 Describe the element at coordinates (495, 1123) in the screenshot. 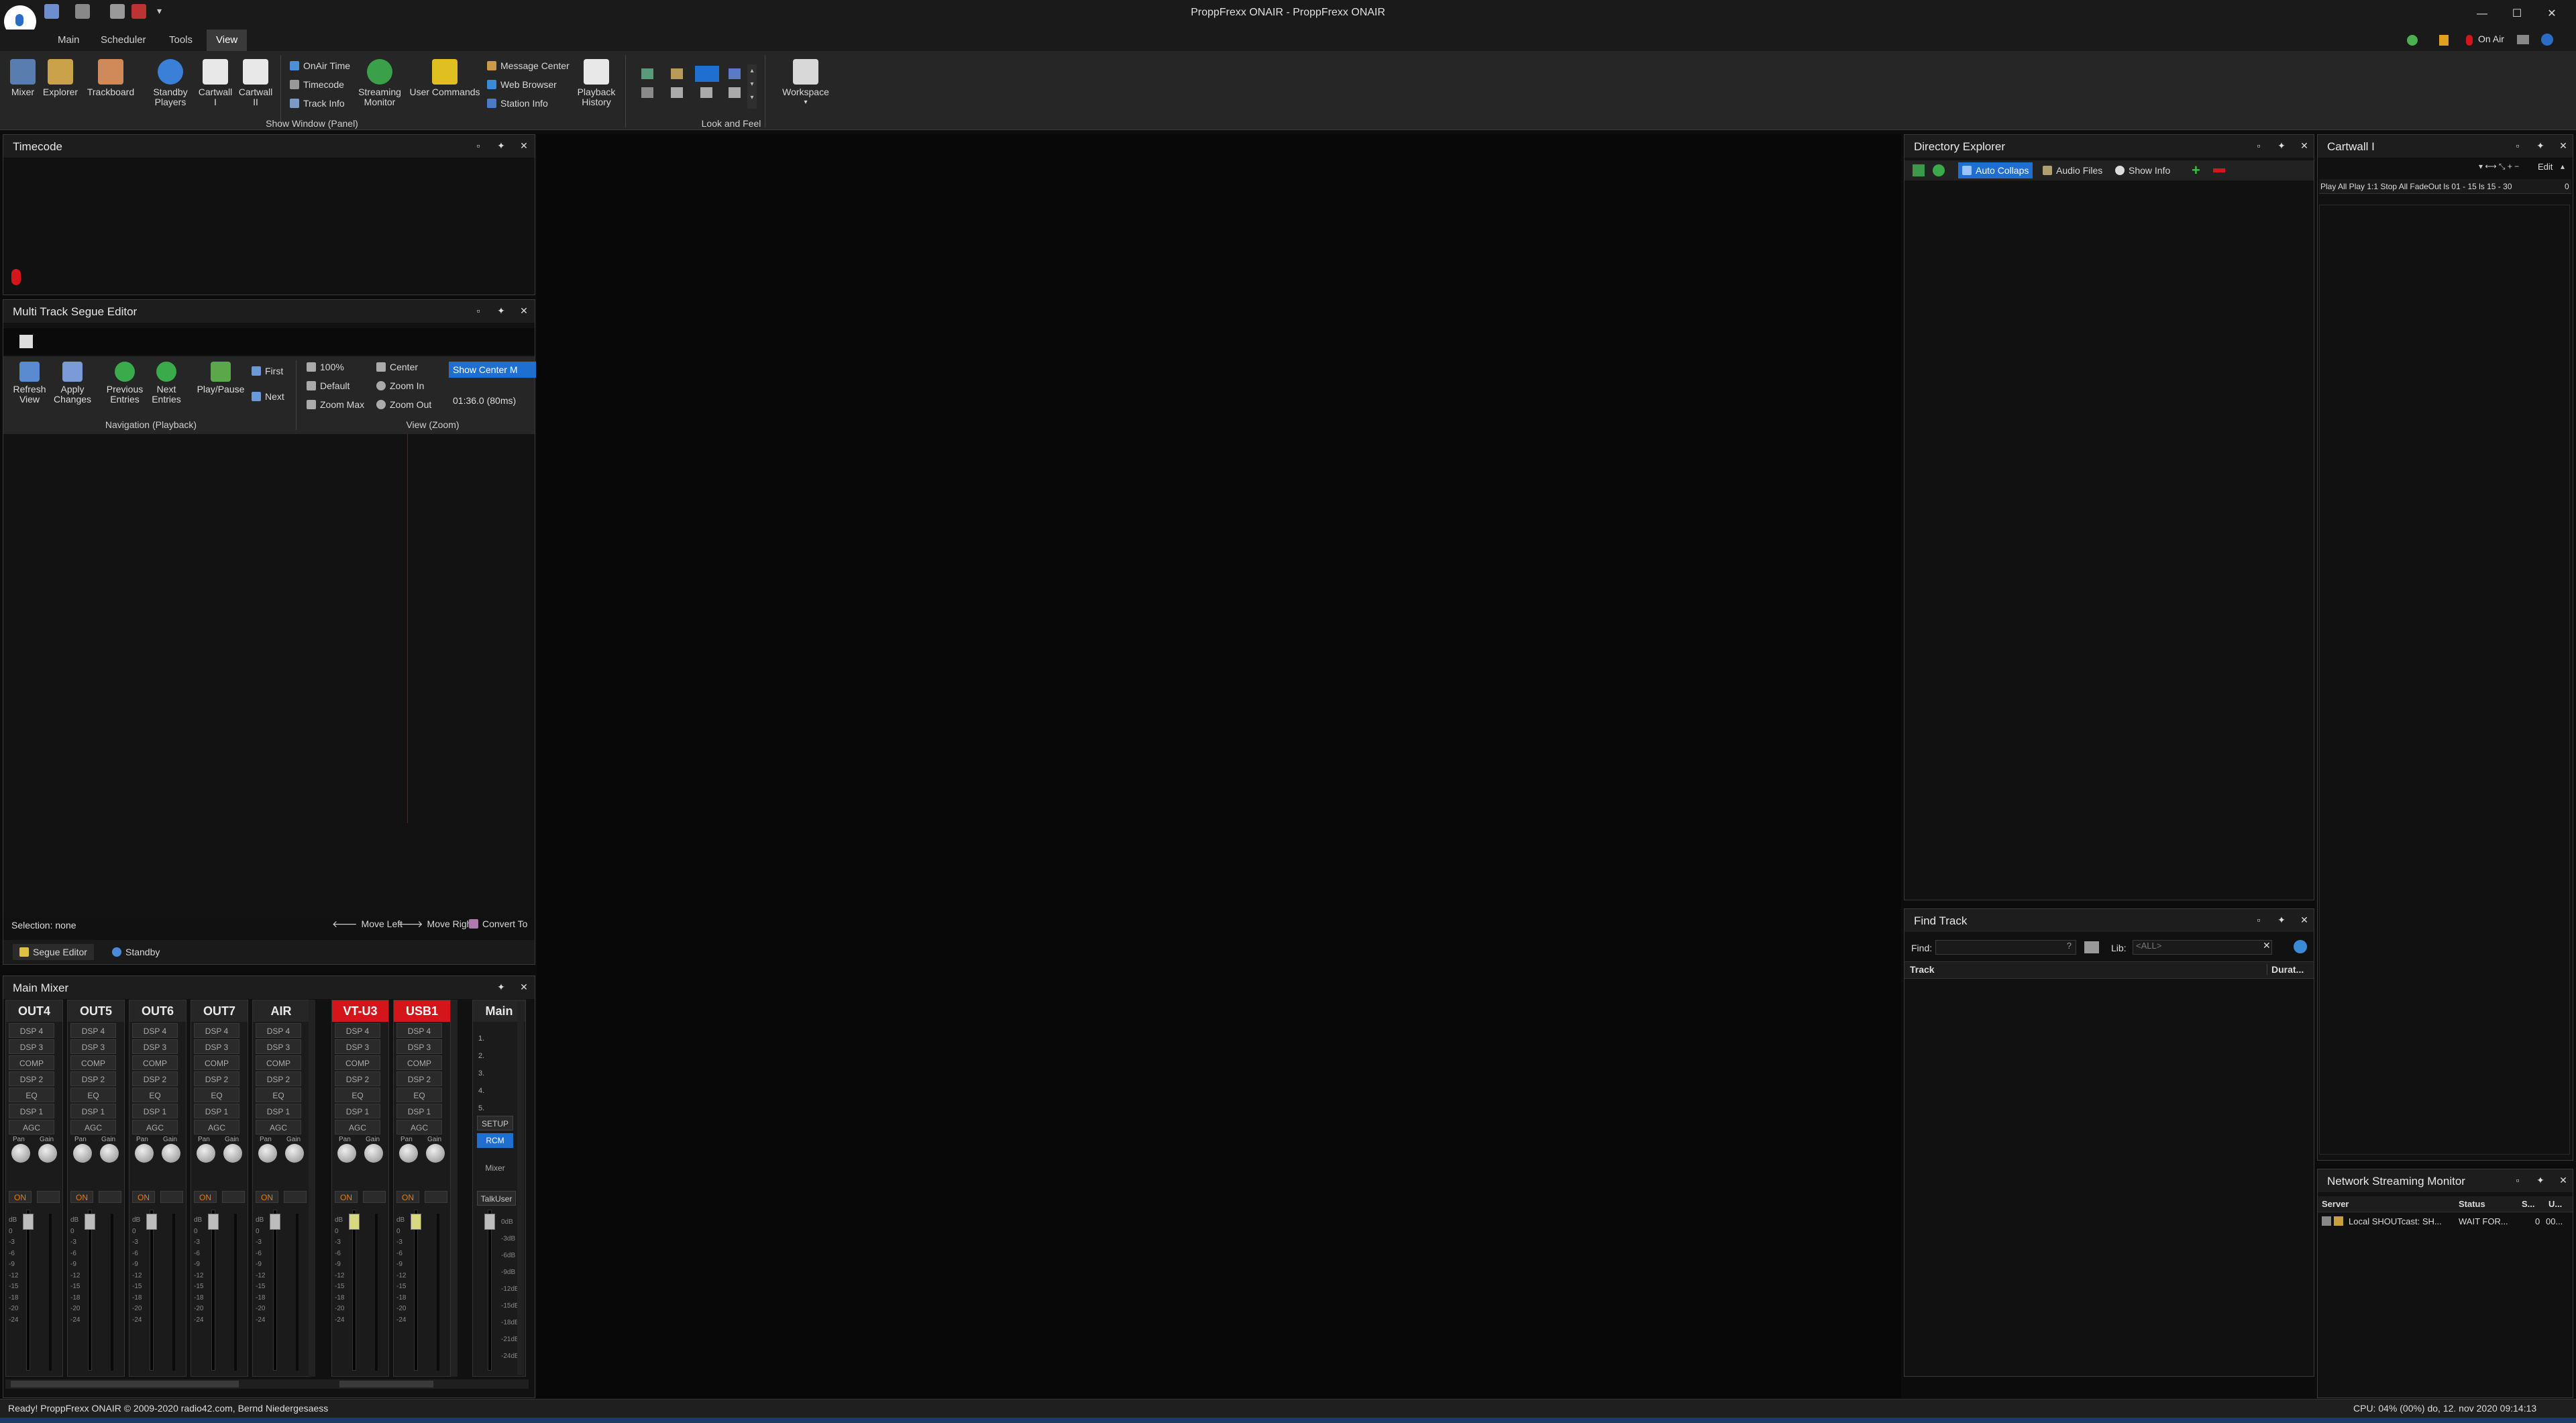

I see `setup-button: SETUP` at that location.